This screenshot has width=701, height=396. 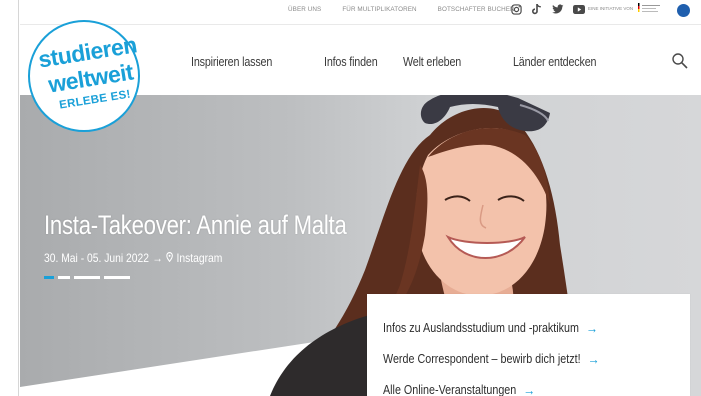 What do you see at coordinates (432, 62) in the screenshot?
I see `nav-item-welt-erleben: Welt erleben` at bounding box center [432, 62].